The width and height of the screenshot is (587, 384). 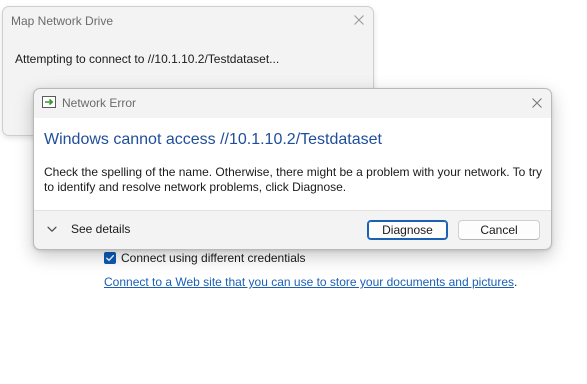 I want to click on web-site-link-suffix: ., so click(x=516, y=282).